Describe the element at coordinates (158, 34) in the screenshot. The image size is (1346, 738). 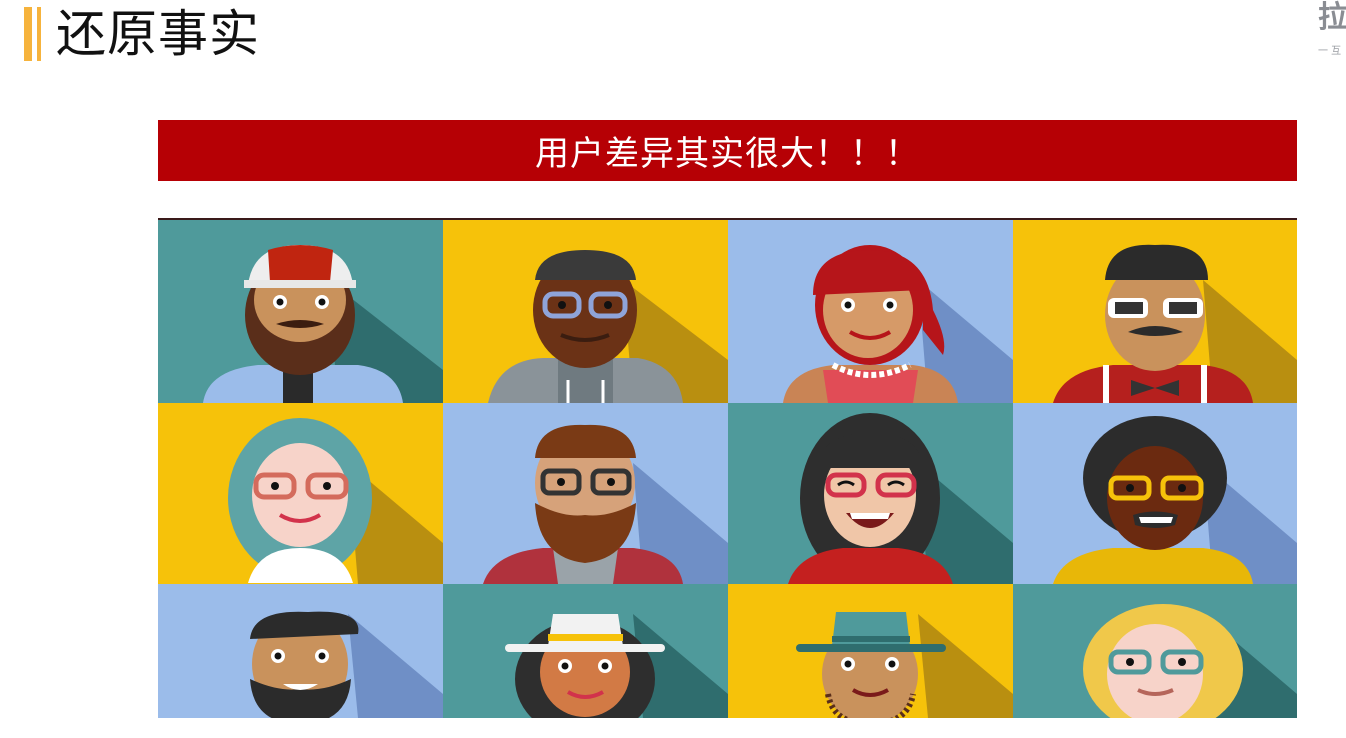
I see `page-title: 还原事实` at that location.